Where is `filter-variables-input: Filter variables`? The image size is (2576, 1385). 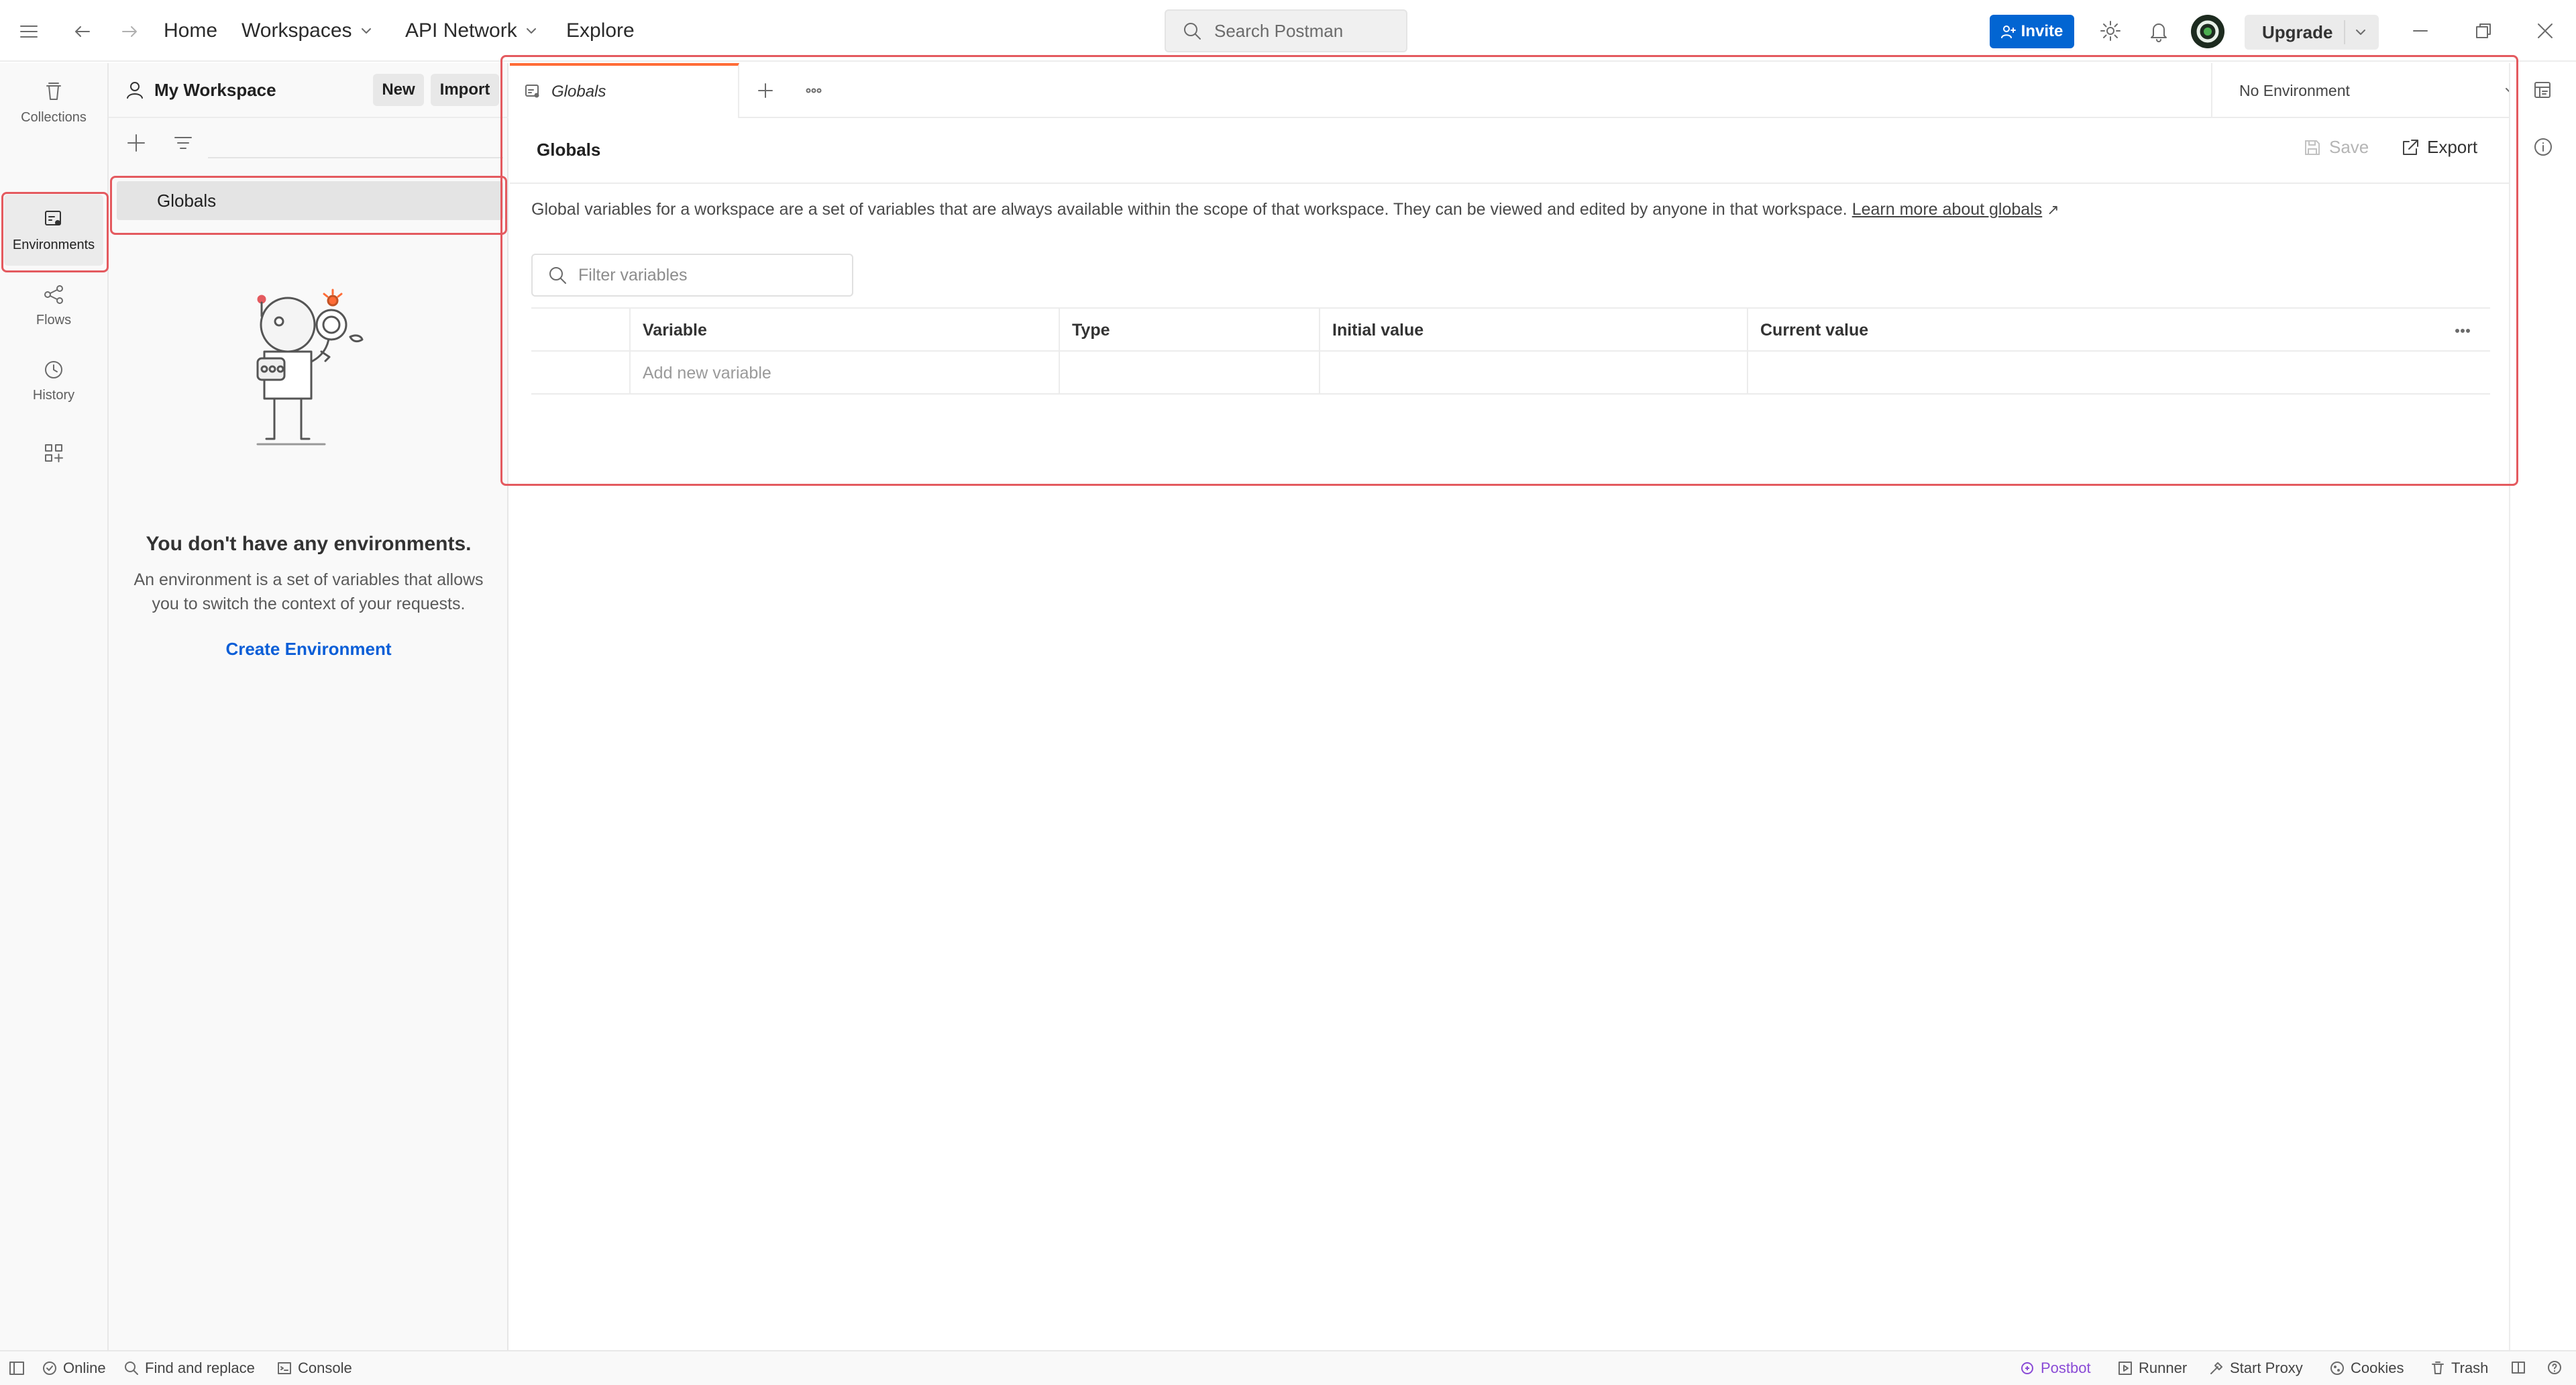
filter-variables-input: Filter variables is located at coordinates (692, 275).